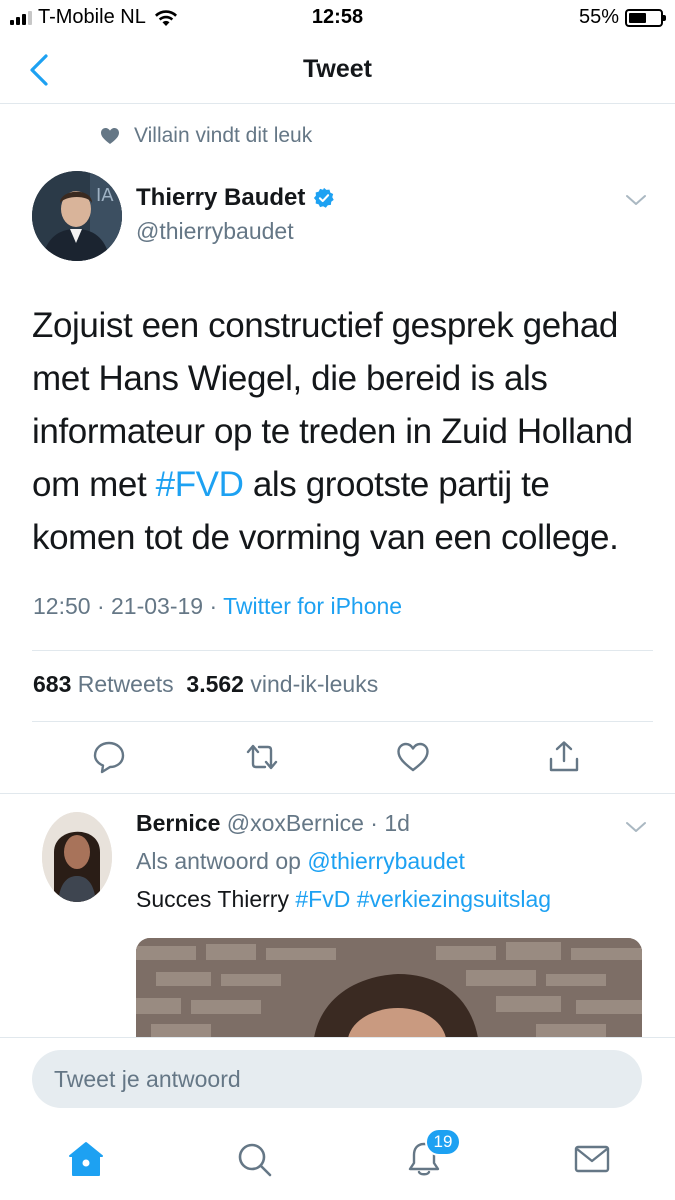 The image size is (675, 1200). Describe the element at coordinates (397, 823) in the screenshot. I see `reply-time: 1d` at that location.